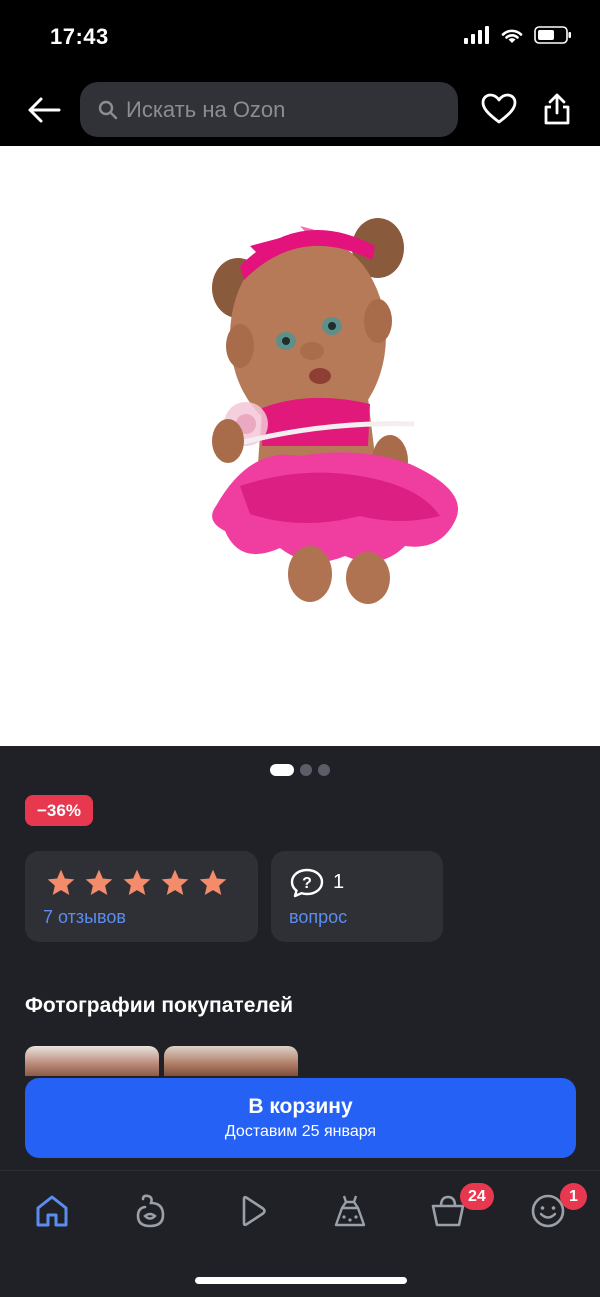 The width and height of the screenshot is (600, 1297). Describe the element at coordinates (206, 109) in the screenshot. I see `search-placeholder: Искать на Ozon` at that location.